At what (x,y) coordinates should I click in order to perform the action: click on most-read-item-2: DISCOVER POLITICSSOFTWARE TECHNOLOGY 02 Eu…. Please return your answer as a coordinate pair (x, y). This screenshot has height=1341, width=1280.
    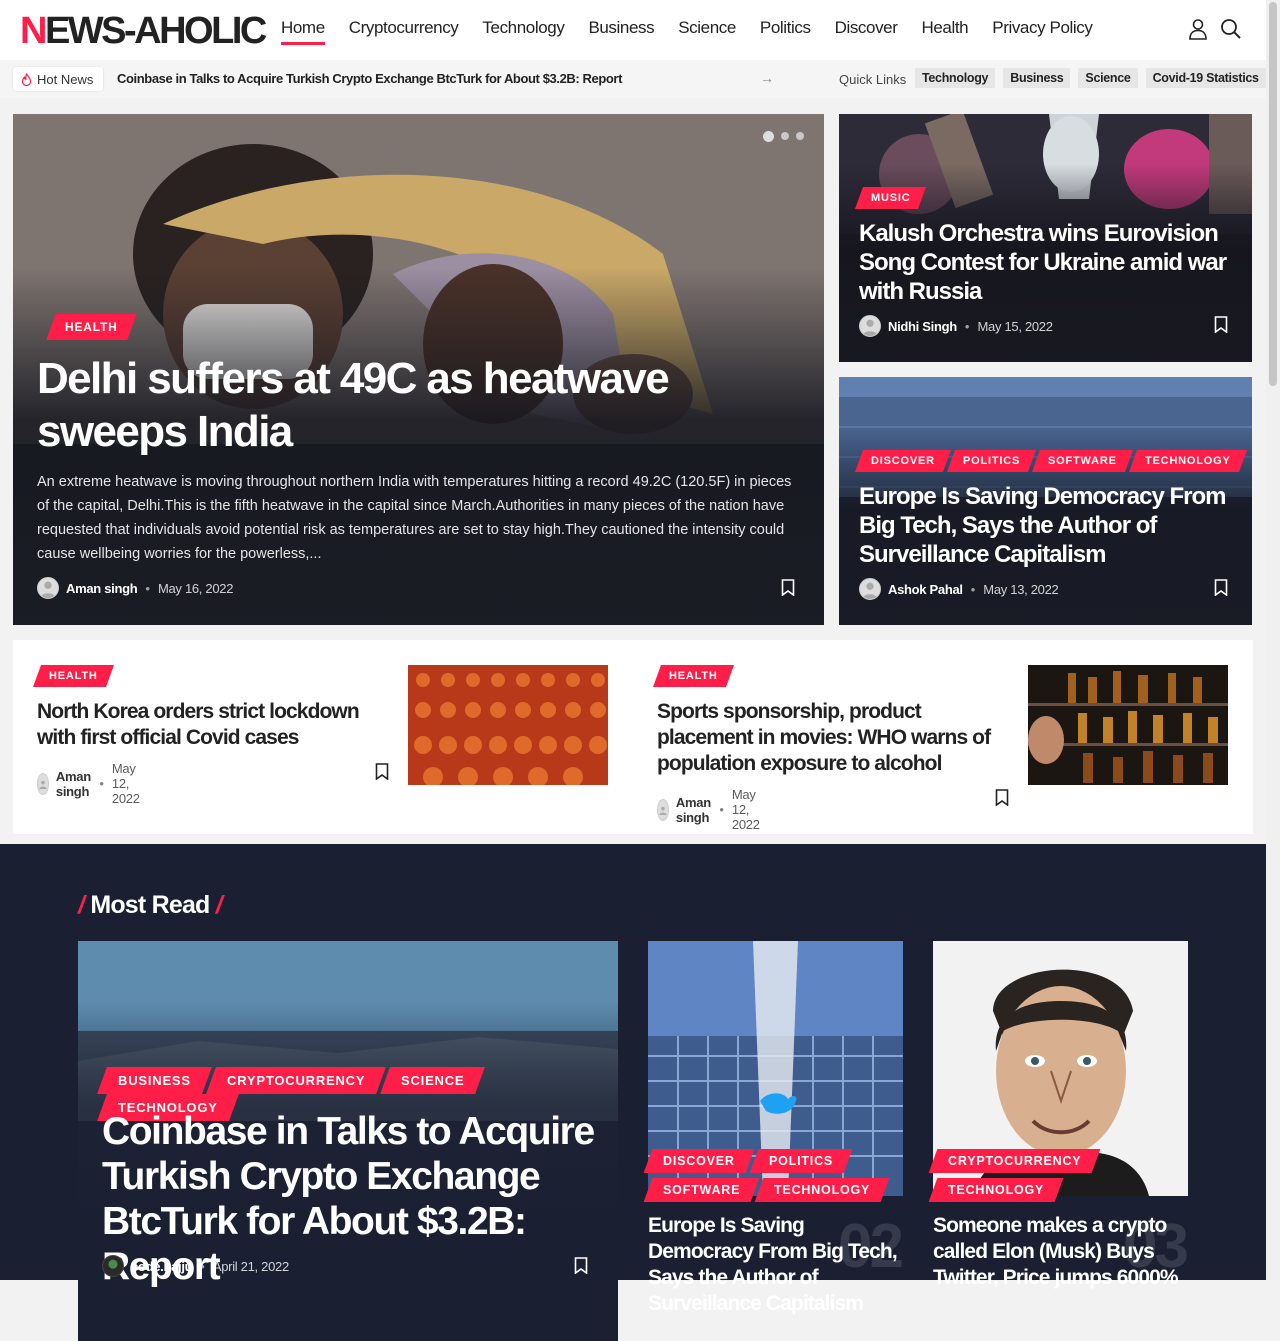
    Looking at the image, I should click on (773, 1128).